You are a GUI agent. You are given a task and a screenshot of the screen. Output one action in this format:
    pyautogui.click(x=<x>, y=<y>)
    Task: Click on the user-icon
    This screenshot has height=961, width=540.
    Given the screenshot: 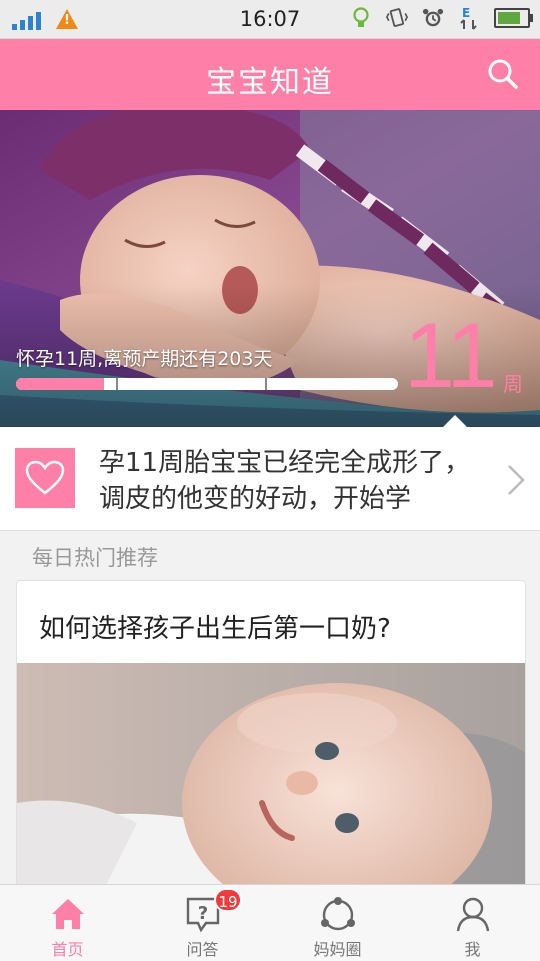 What is the action you would take?
    pyautogui.click(x=472, y=914)
    